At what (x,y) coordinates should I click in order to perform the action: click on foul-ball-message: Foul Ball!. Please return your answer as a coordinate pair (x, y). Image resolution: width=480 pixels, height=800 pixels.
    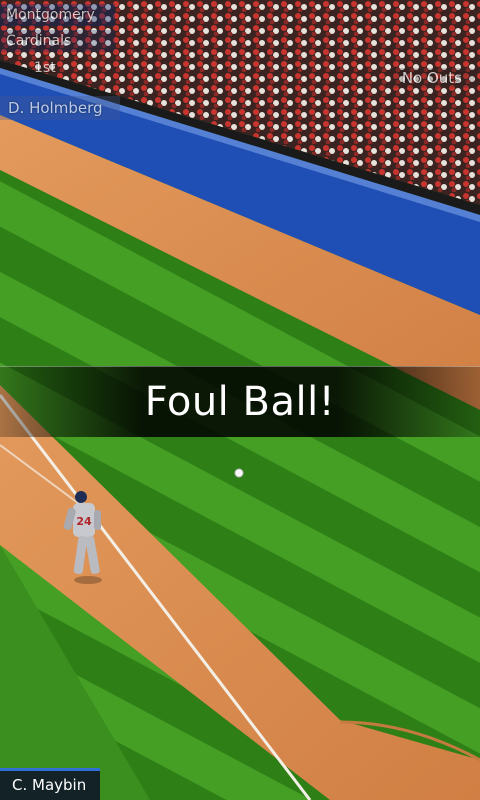
    Looking at the image, I should click on (240, 402).